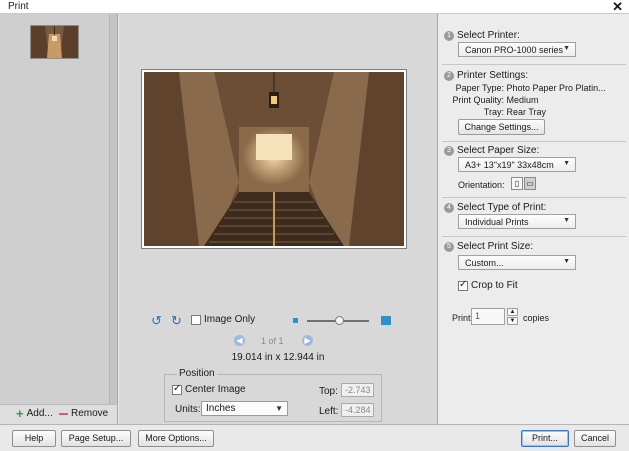 The width and height of the screenshot is (629, 451). I want to click on remove-label: Remove, so click(90, 413).